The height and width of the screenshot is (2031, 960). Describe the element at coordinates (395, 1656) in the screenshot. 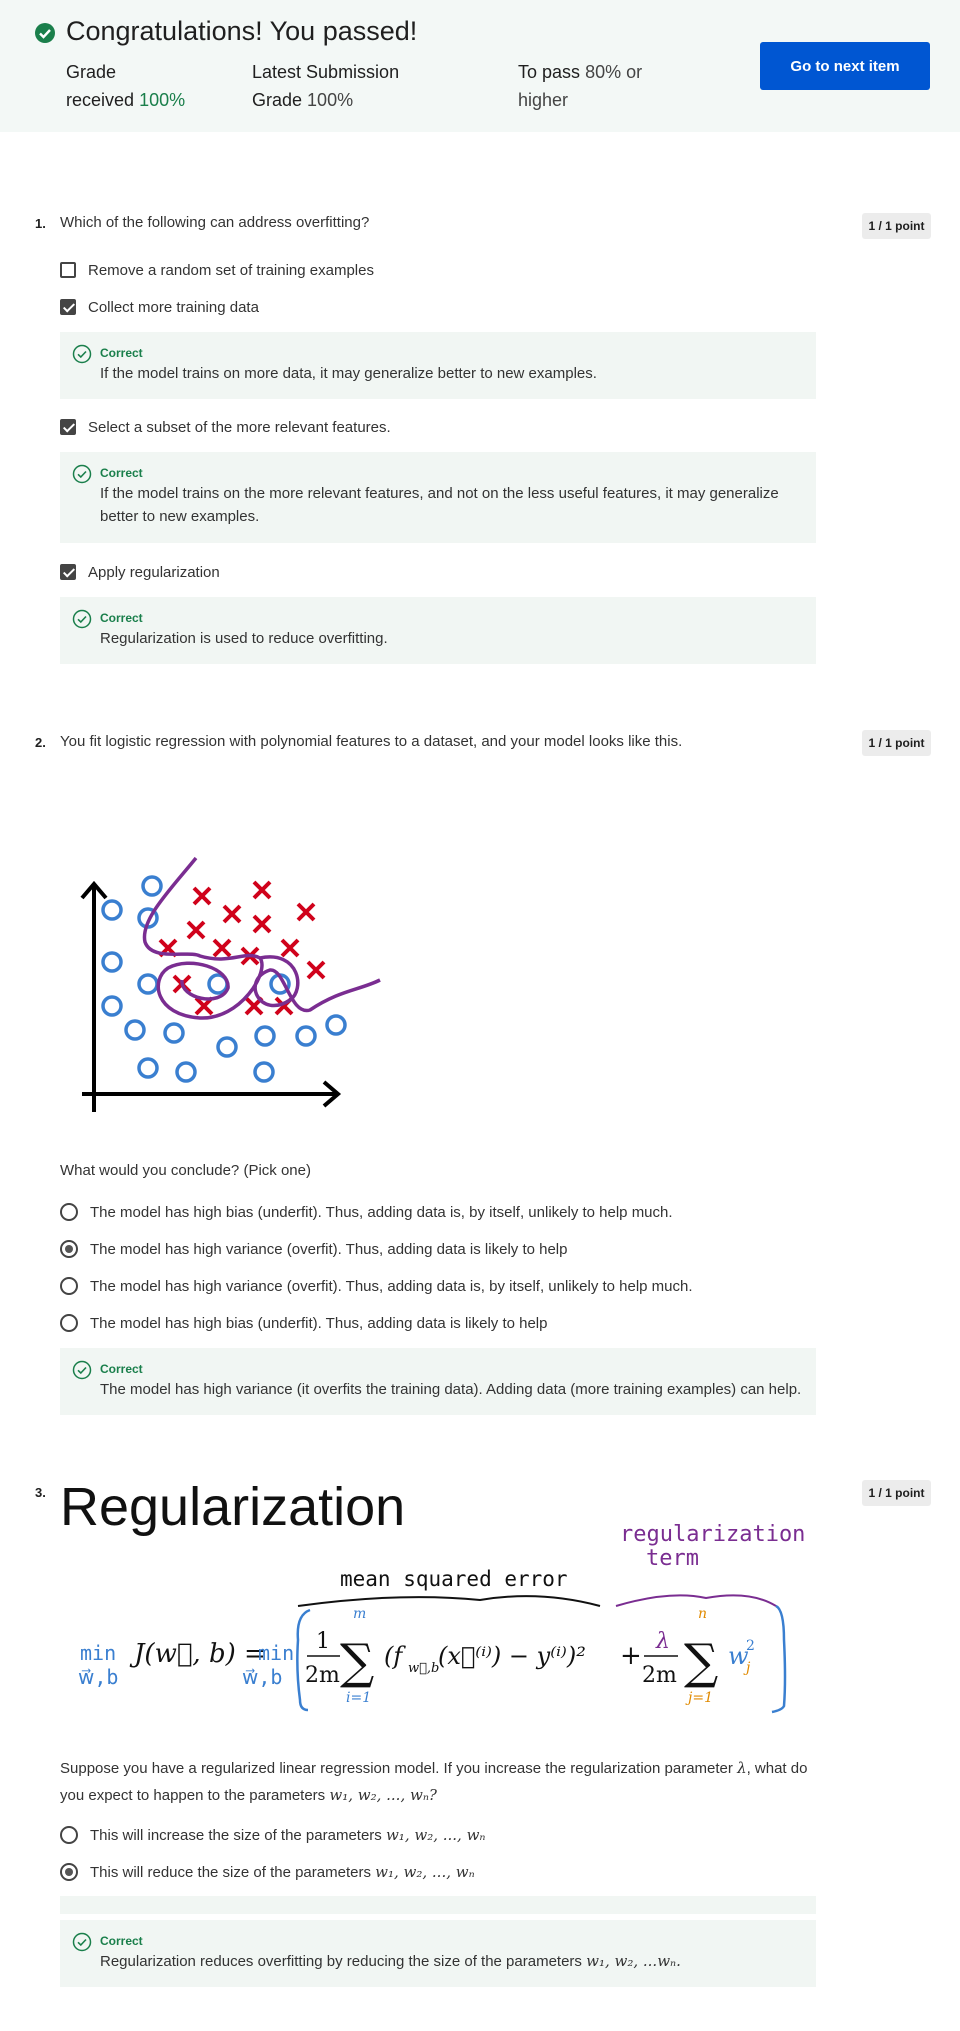

I see `model-term: (f` at that location.